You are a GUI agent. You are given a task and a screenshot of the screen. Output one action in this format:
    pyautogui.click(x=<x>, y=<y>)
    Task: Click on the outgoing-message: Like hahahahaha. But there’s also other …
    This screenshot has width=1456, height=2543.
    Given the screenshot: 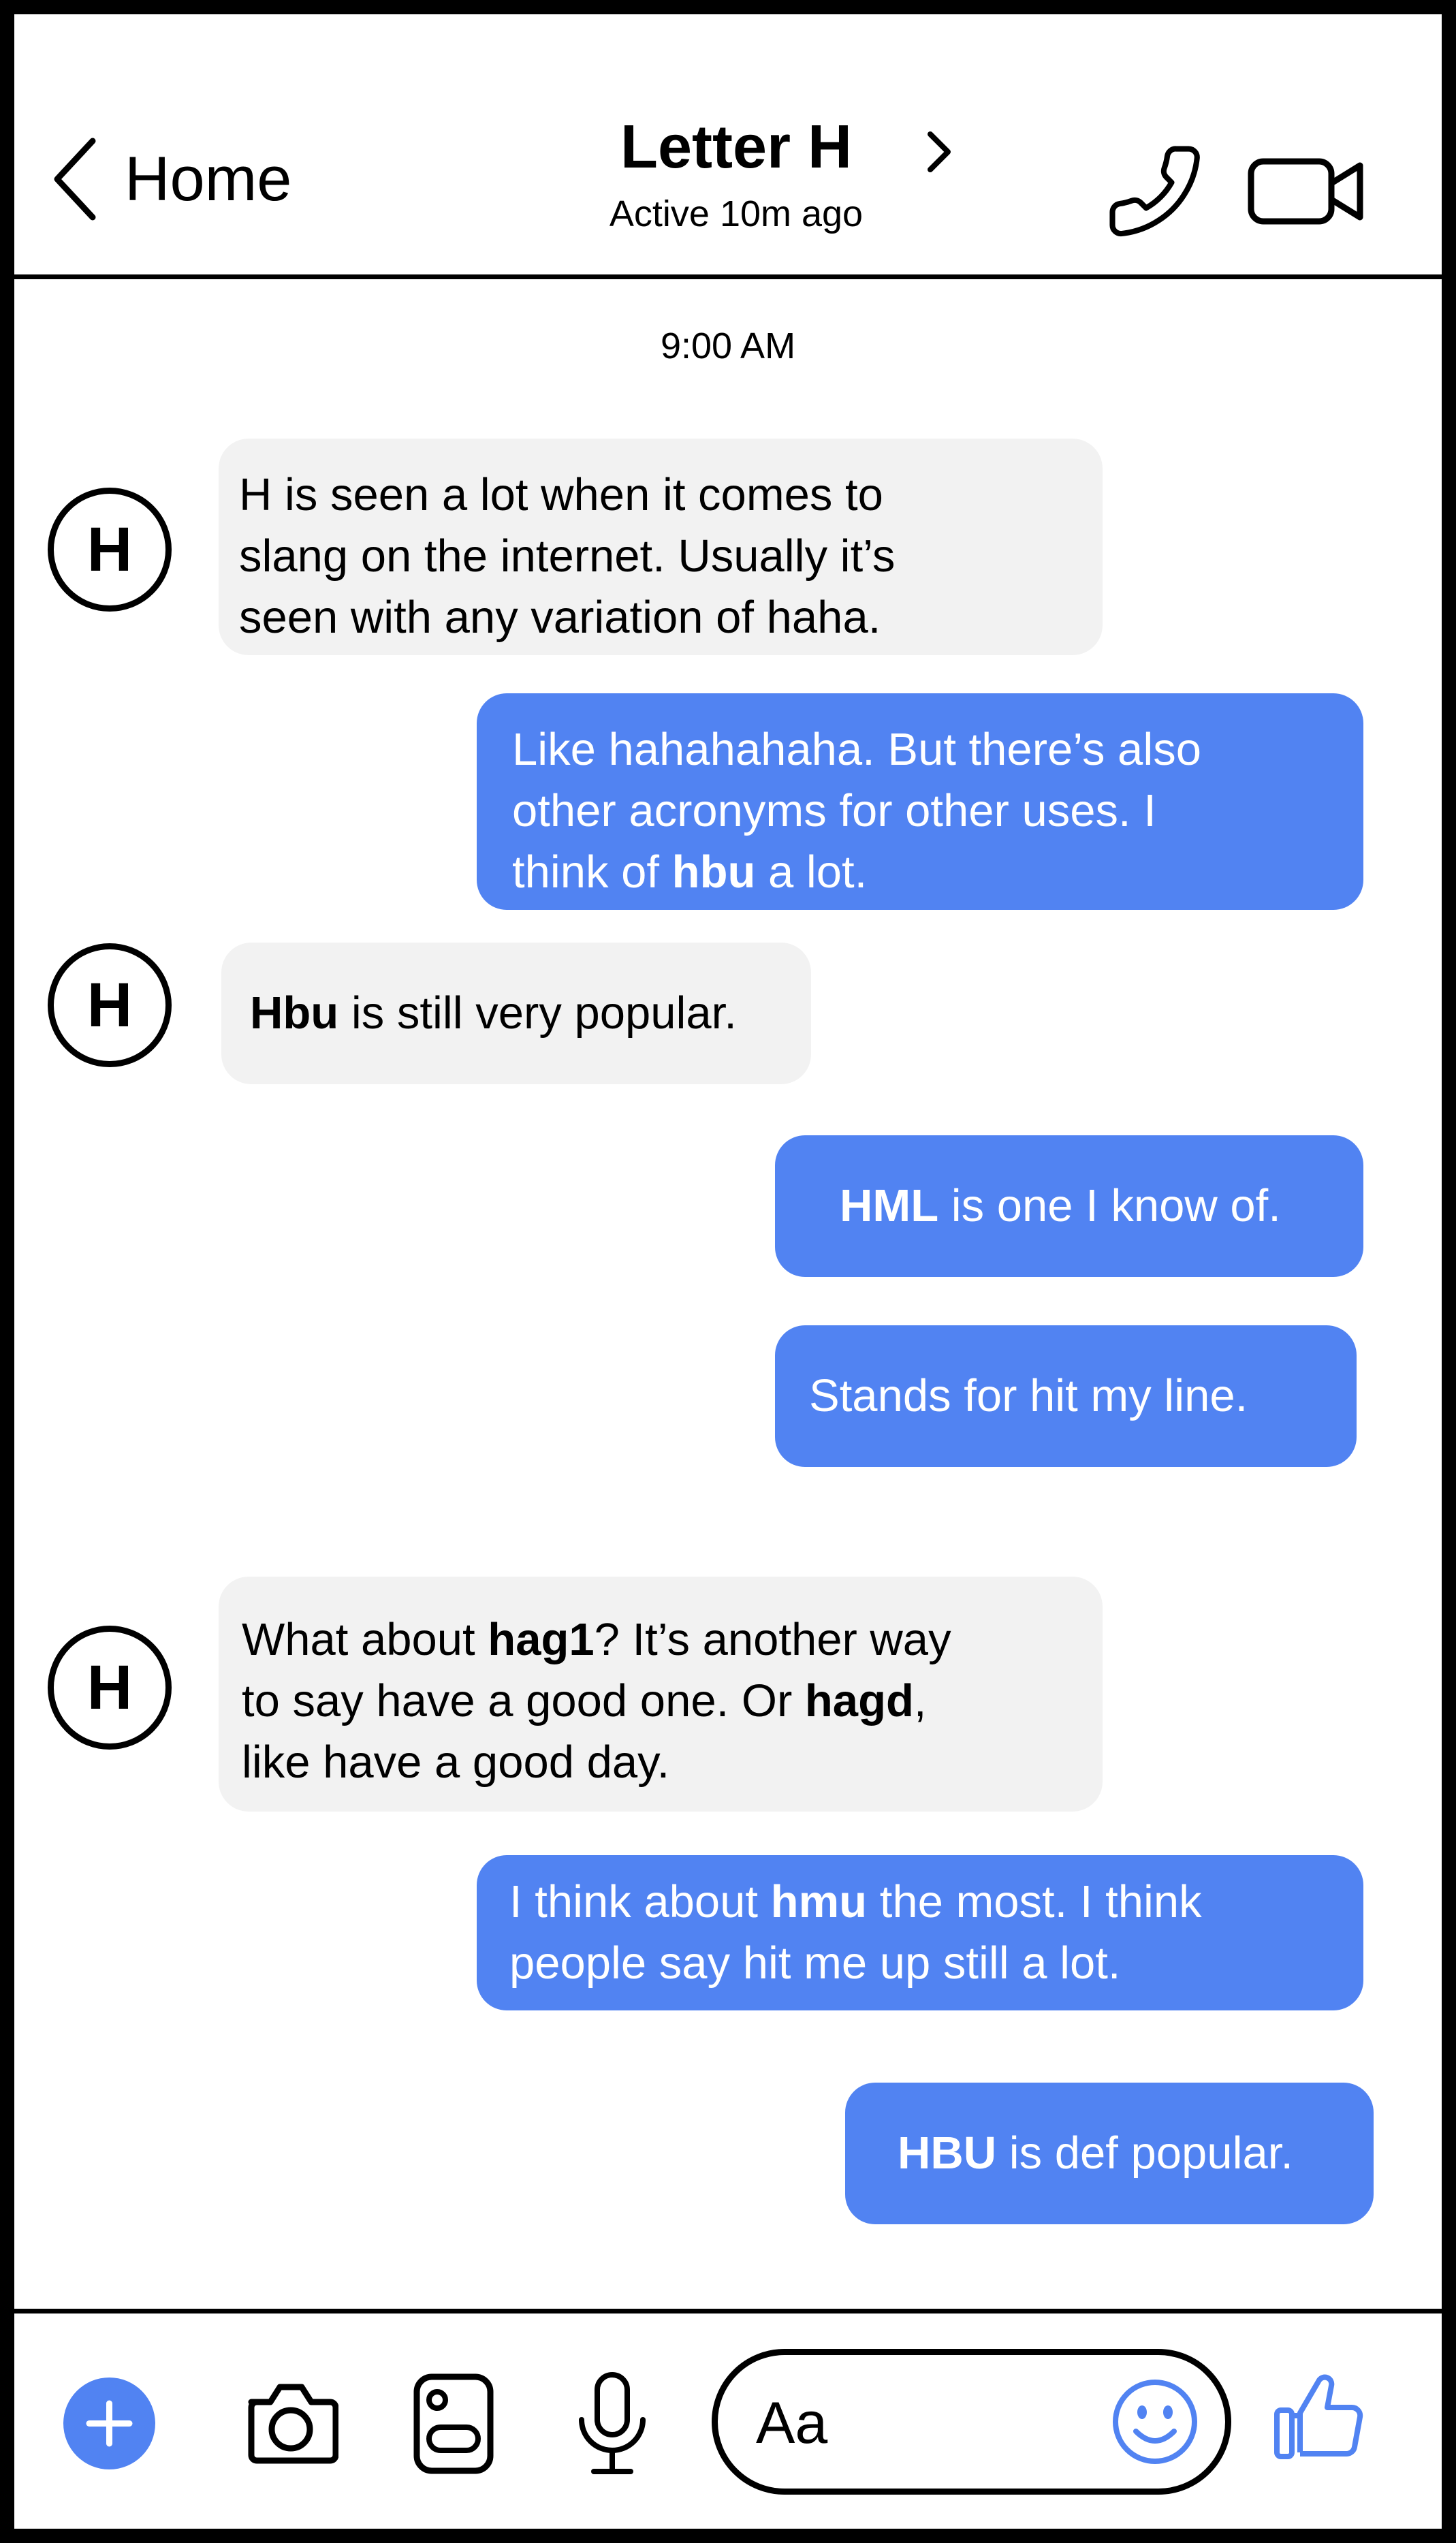 What is the action you would take?
    pyautogui.click(x=920, y=801)
    